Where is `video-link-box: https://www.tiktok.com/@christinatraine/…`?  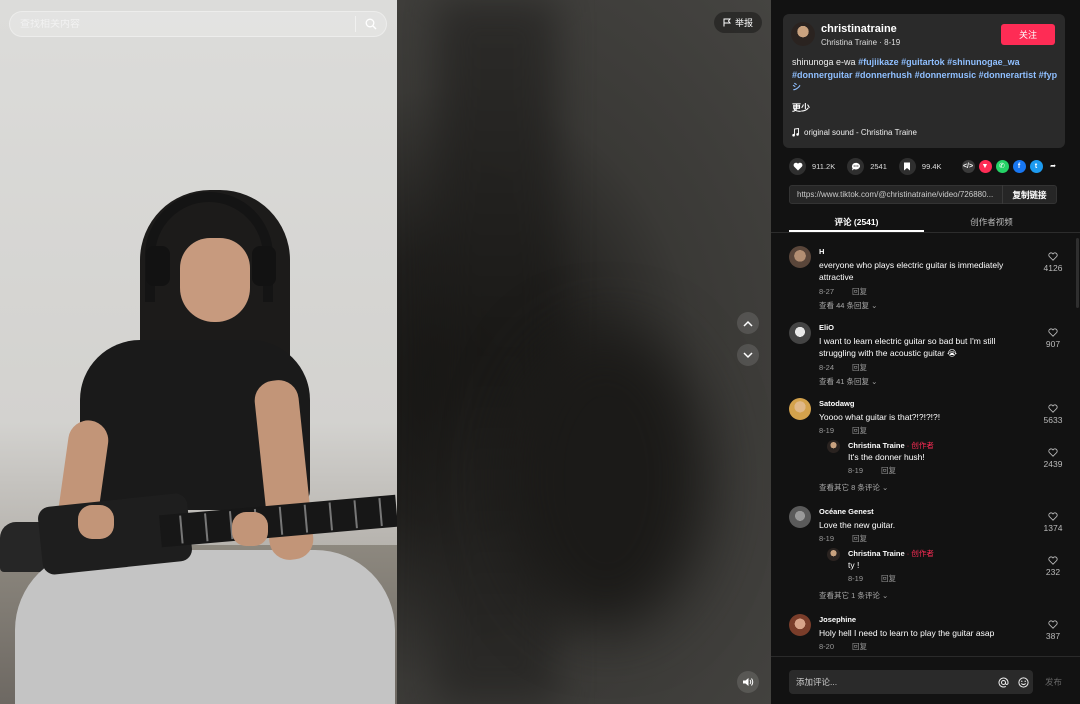
video-link-box: https://www.tiktok.com/@christinatraine/… is located at coordinates (923, 194).